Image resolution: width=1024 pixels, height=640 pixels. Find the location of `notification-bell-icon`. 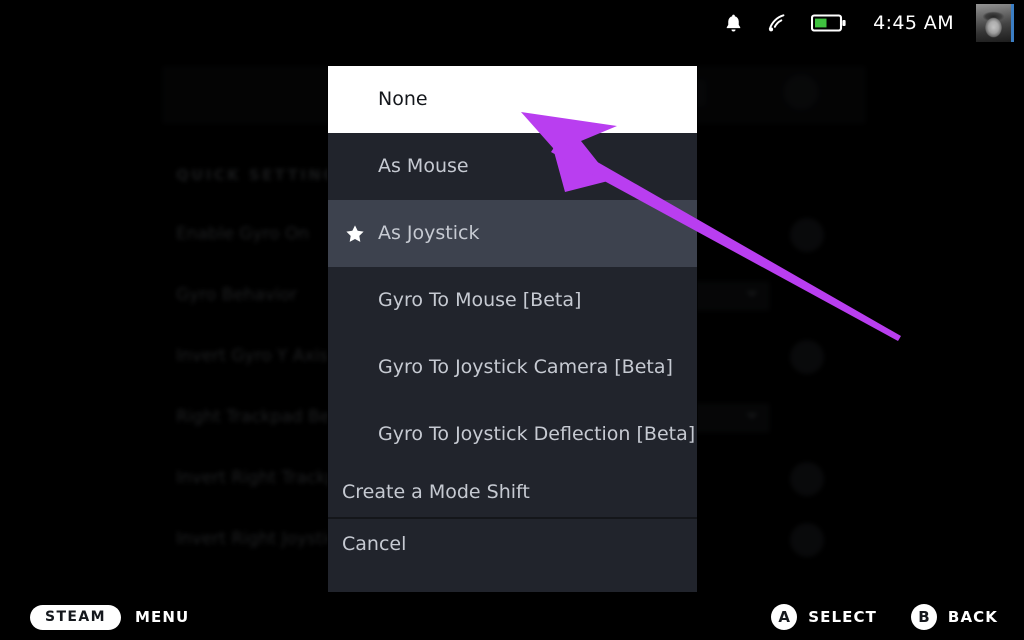

notification-bell-icon is located at coordinates (733, 23).